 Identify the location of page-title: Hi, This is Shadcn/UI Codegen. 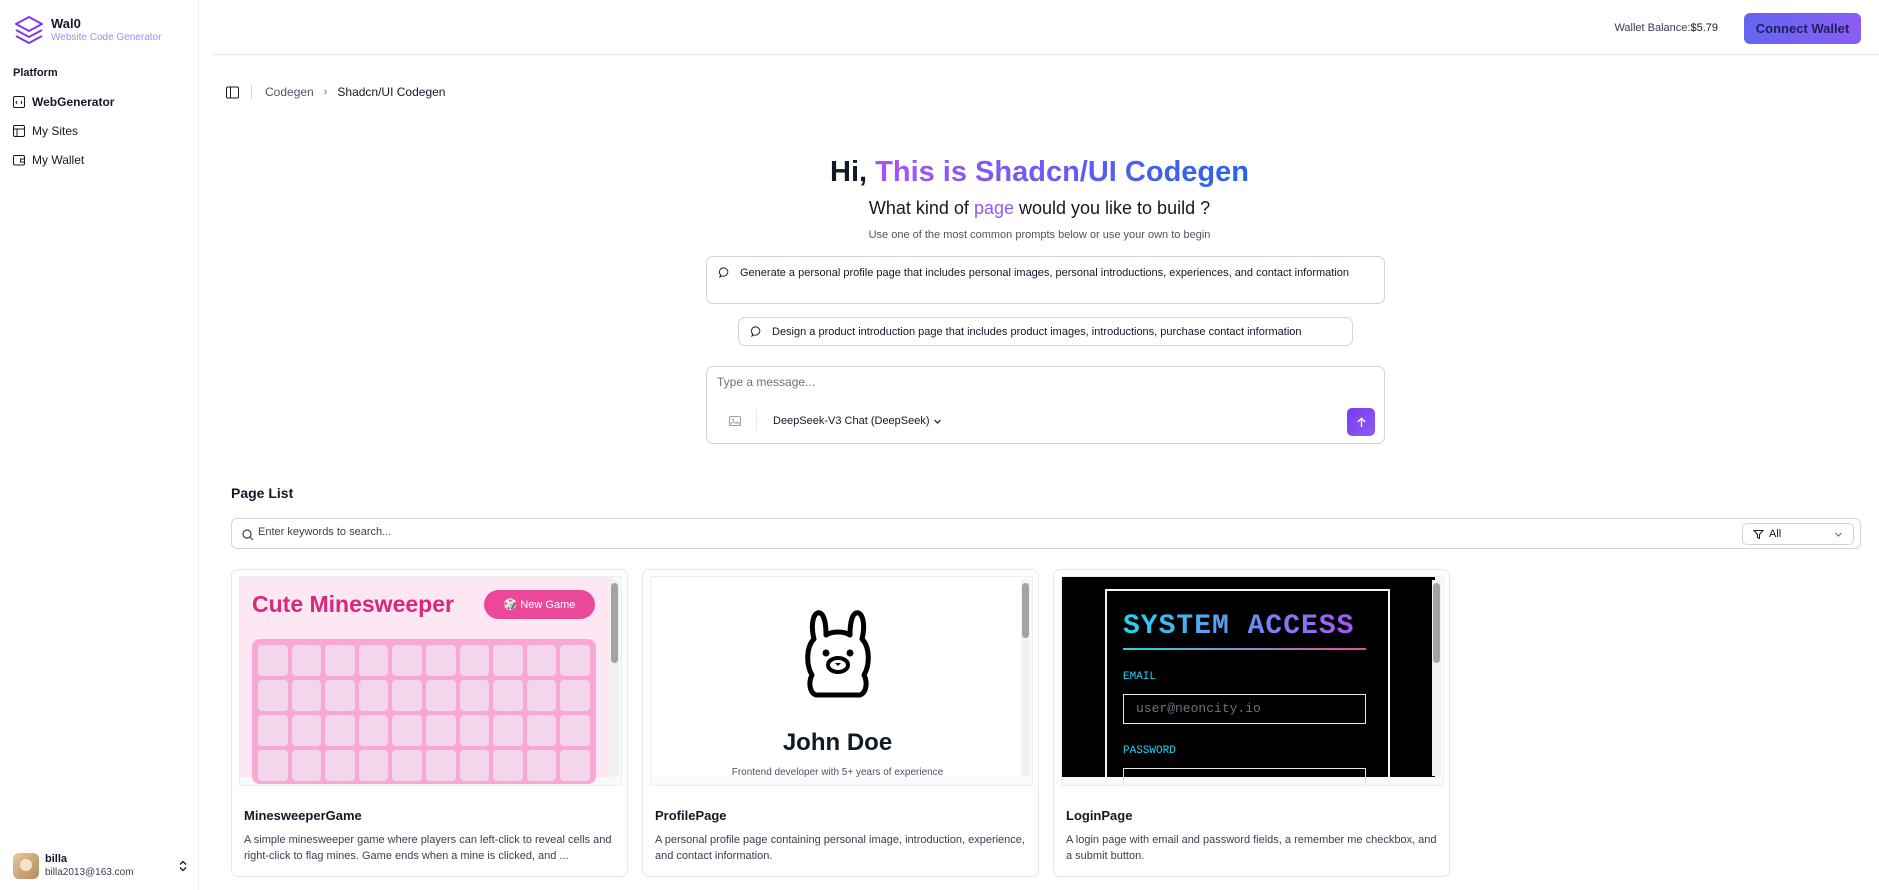
(939, 172).